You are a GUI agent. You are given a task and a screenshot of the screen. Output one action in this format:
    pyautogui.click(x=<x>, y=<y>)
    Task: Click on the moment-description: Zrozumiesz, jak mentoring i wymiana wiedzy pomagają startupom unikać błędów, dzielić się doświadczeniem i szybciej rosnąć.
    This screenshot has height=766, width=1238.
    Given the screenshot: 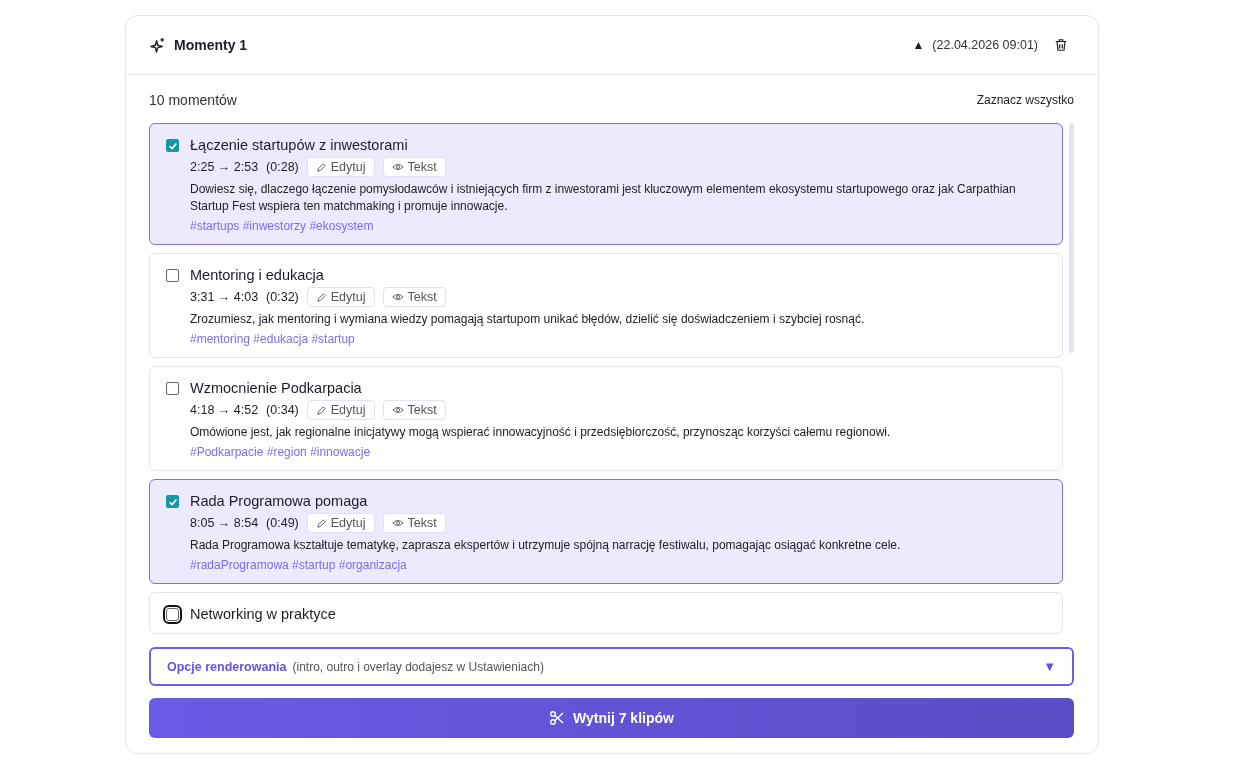 What is the action you would take?
    pyautogui.click(x=527, y=319)
    